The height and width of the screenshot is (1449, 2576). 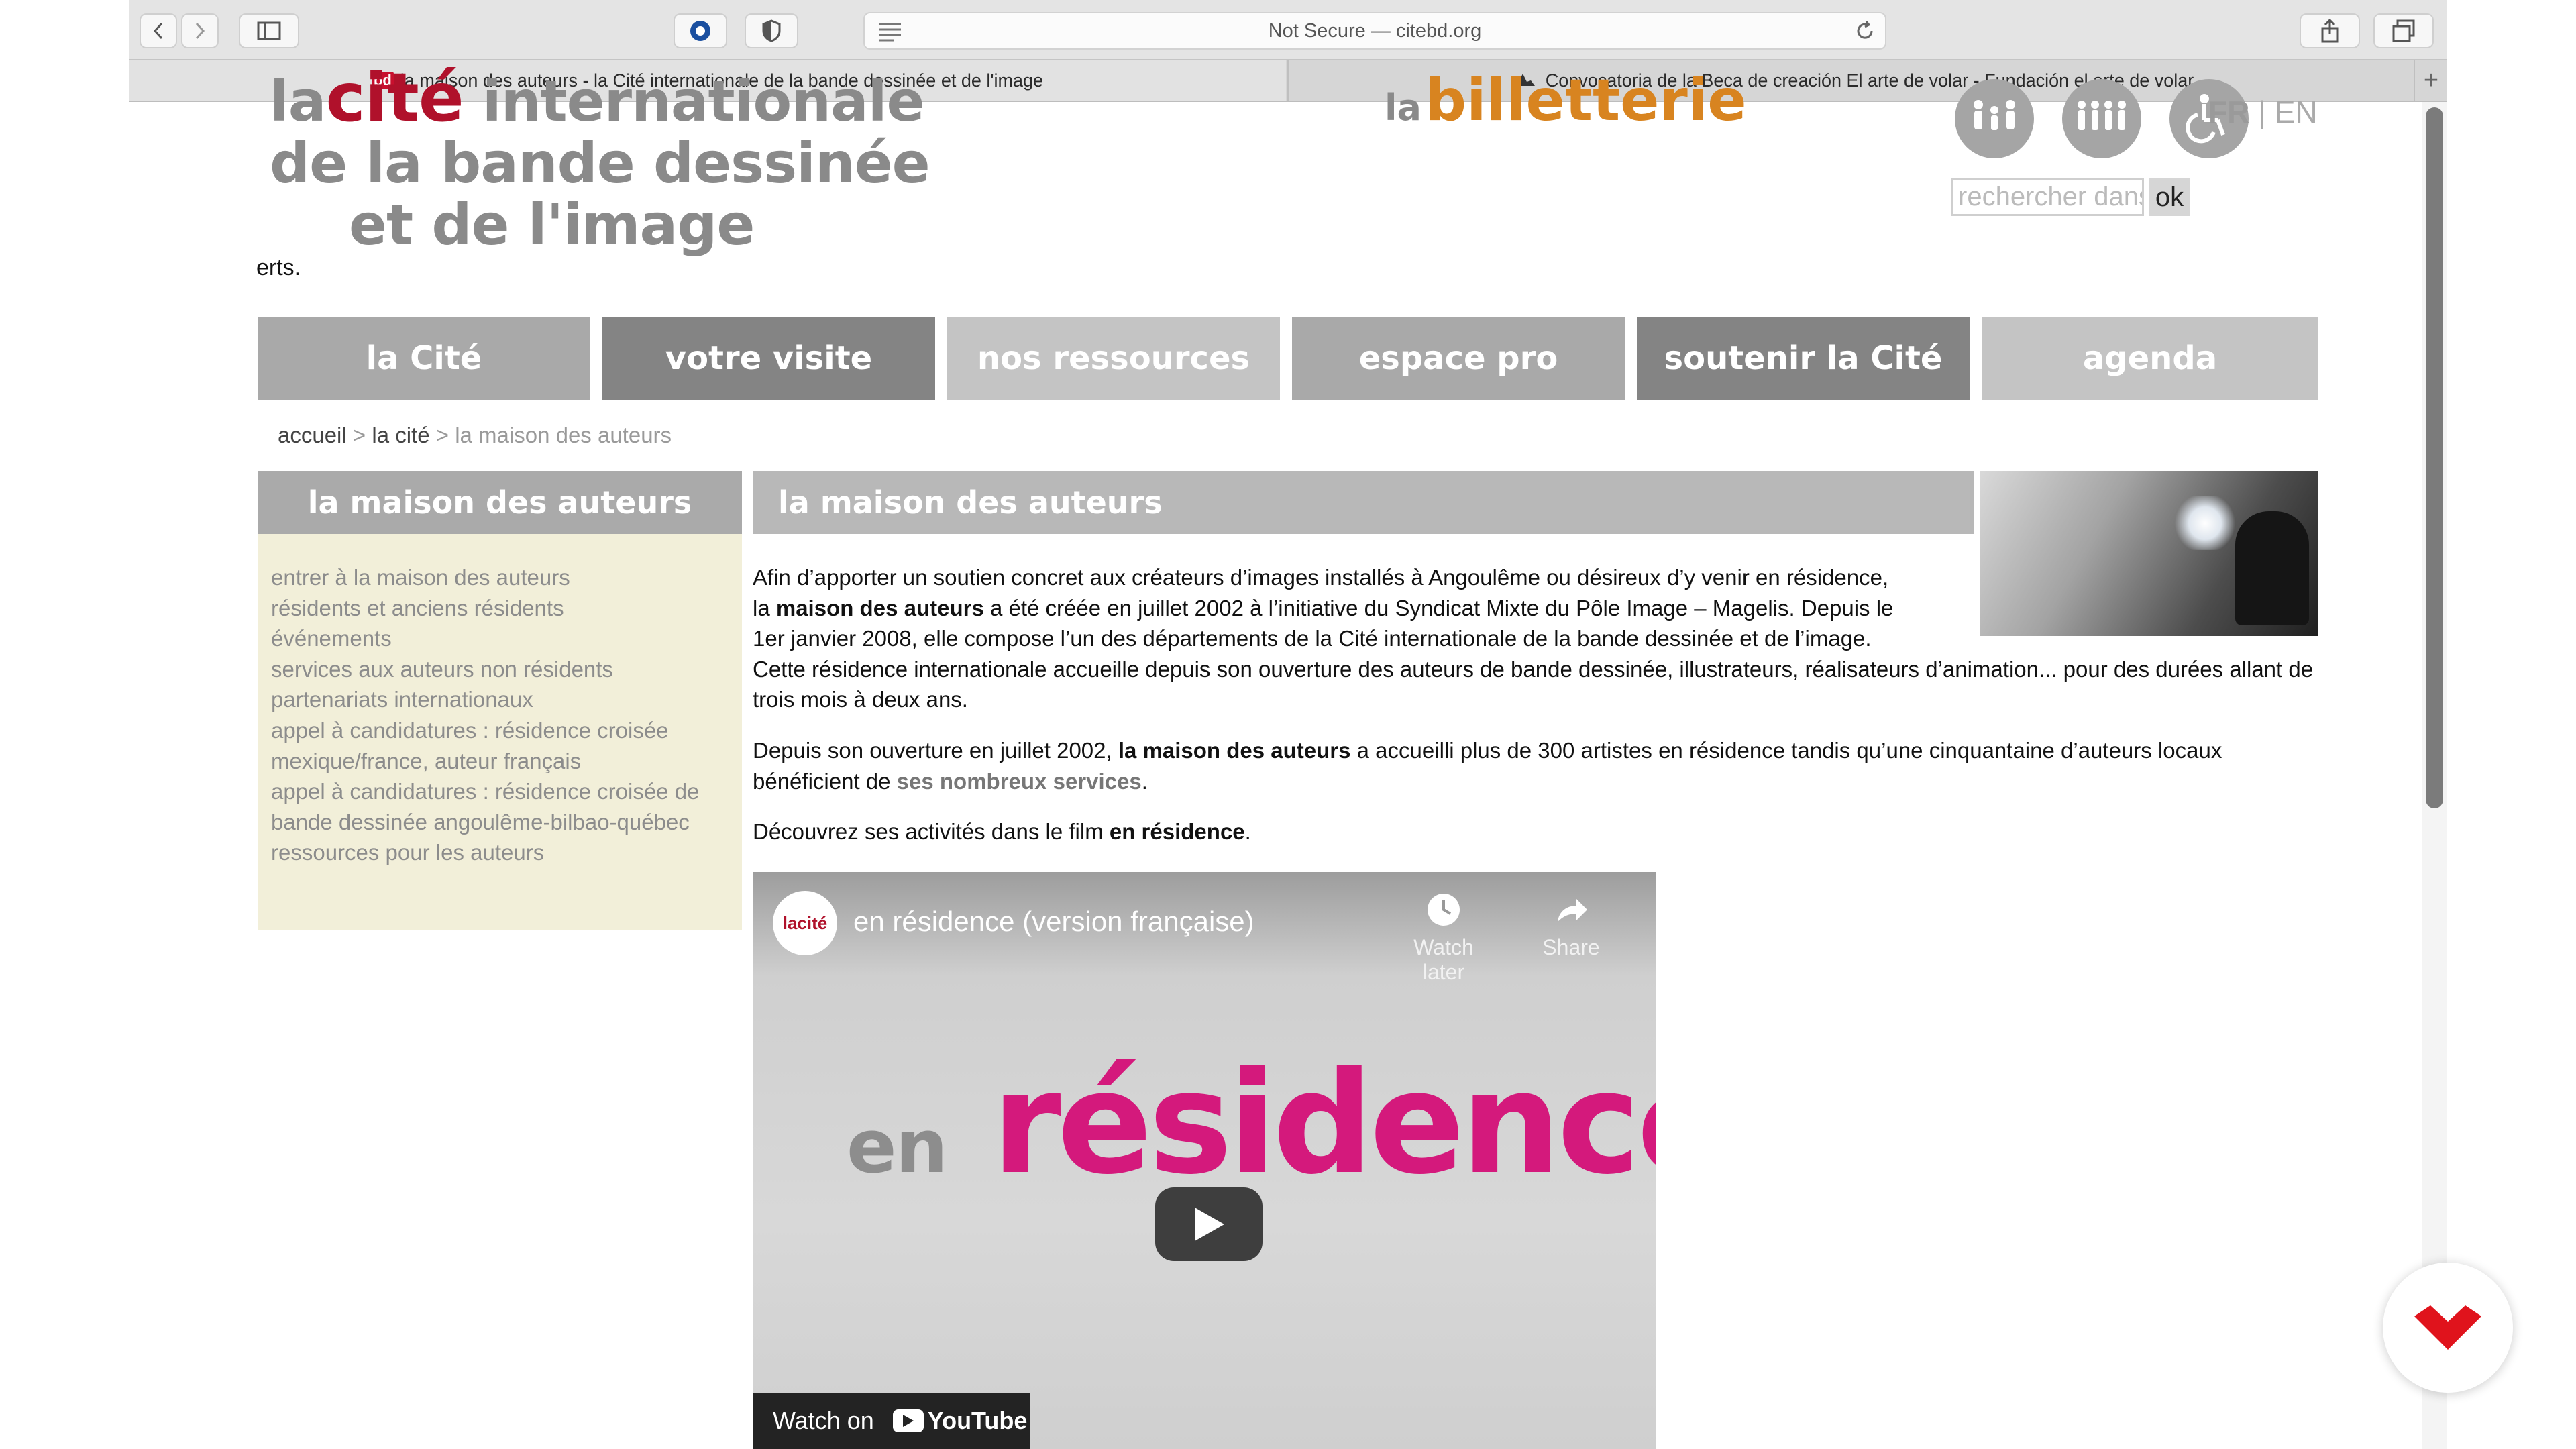 What do you see at coordinates (506, 730) in the screenshot?
I see `sidebar-item-appel-mexique: appel à candidatures : résidence croisée` at bounding box center [506, 730].